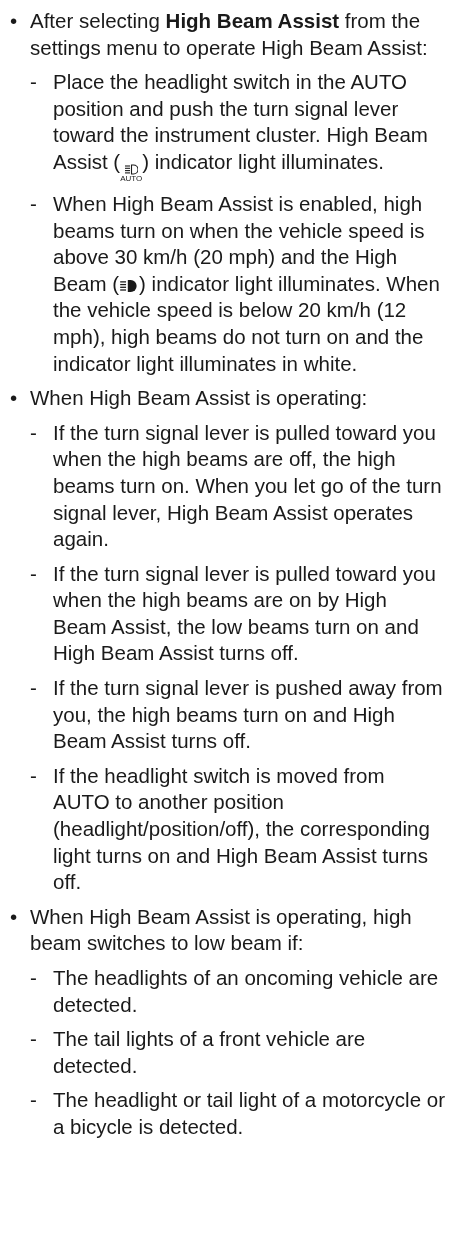 This screenshot has width=449, height=1233. I want to click on list-item-text: If the headlight switch is moved from AUTO to another position (headlight/position/off), the corresponding light turns on and High Beam Assist turns off., so click(242, 829).